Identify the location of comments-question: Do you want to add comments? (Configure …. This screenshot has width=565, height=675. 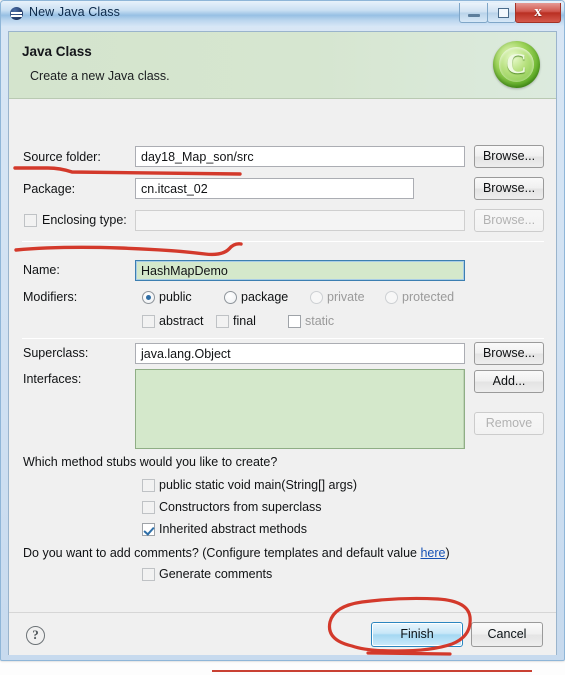
(236, 553).